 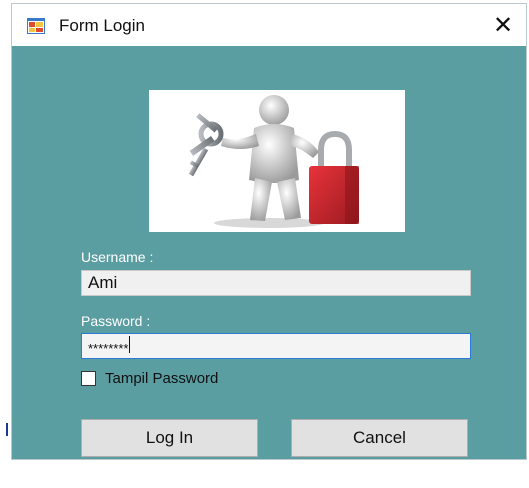 I want to click on password-input: ********, so click(x=276, y=346).